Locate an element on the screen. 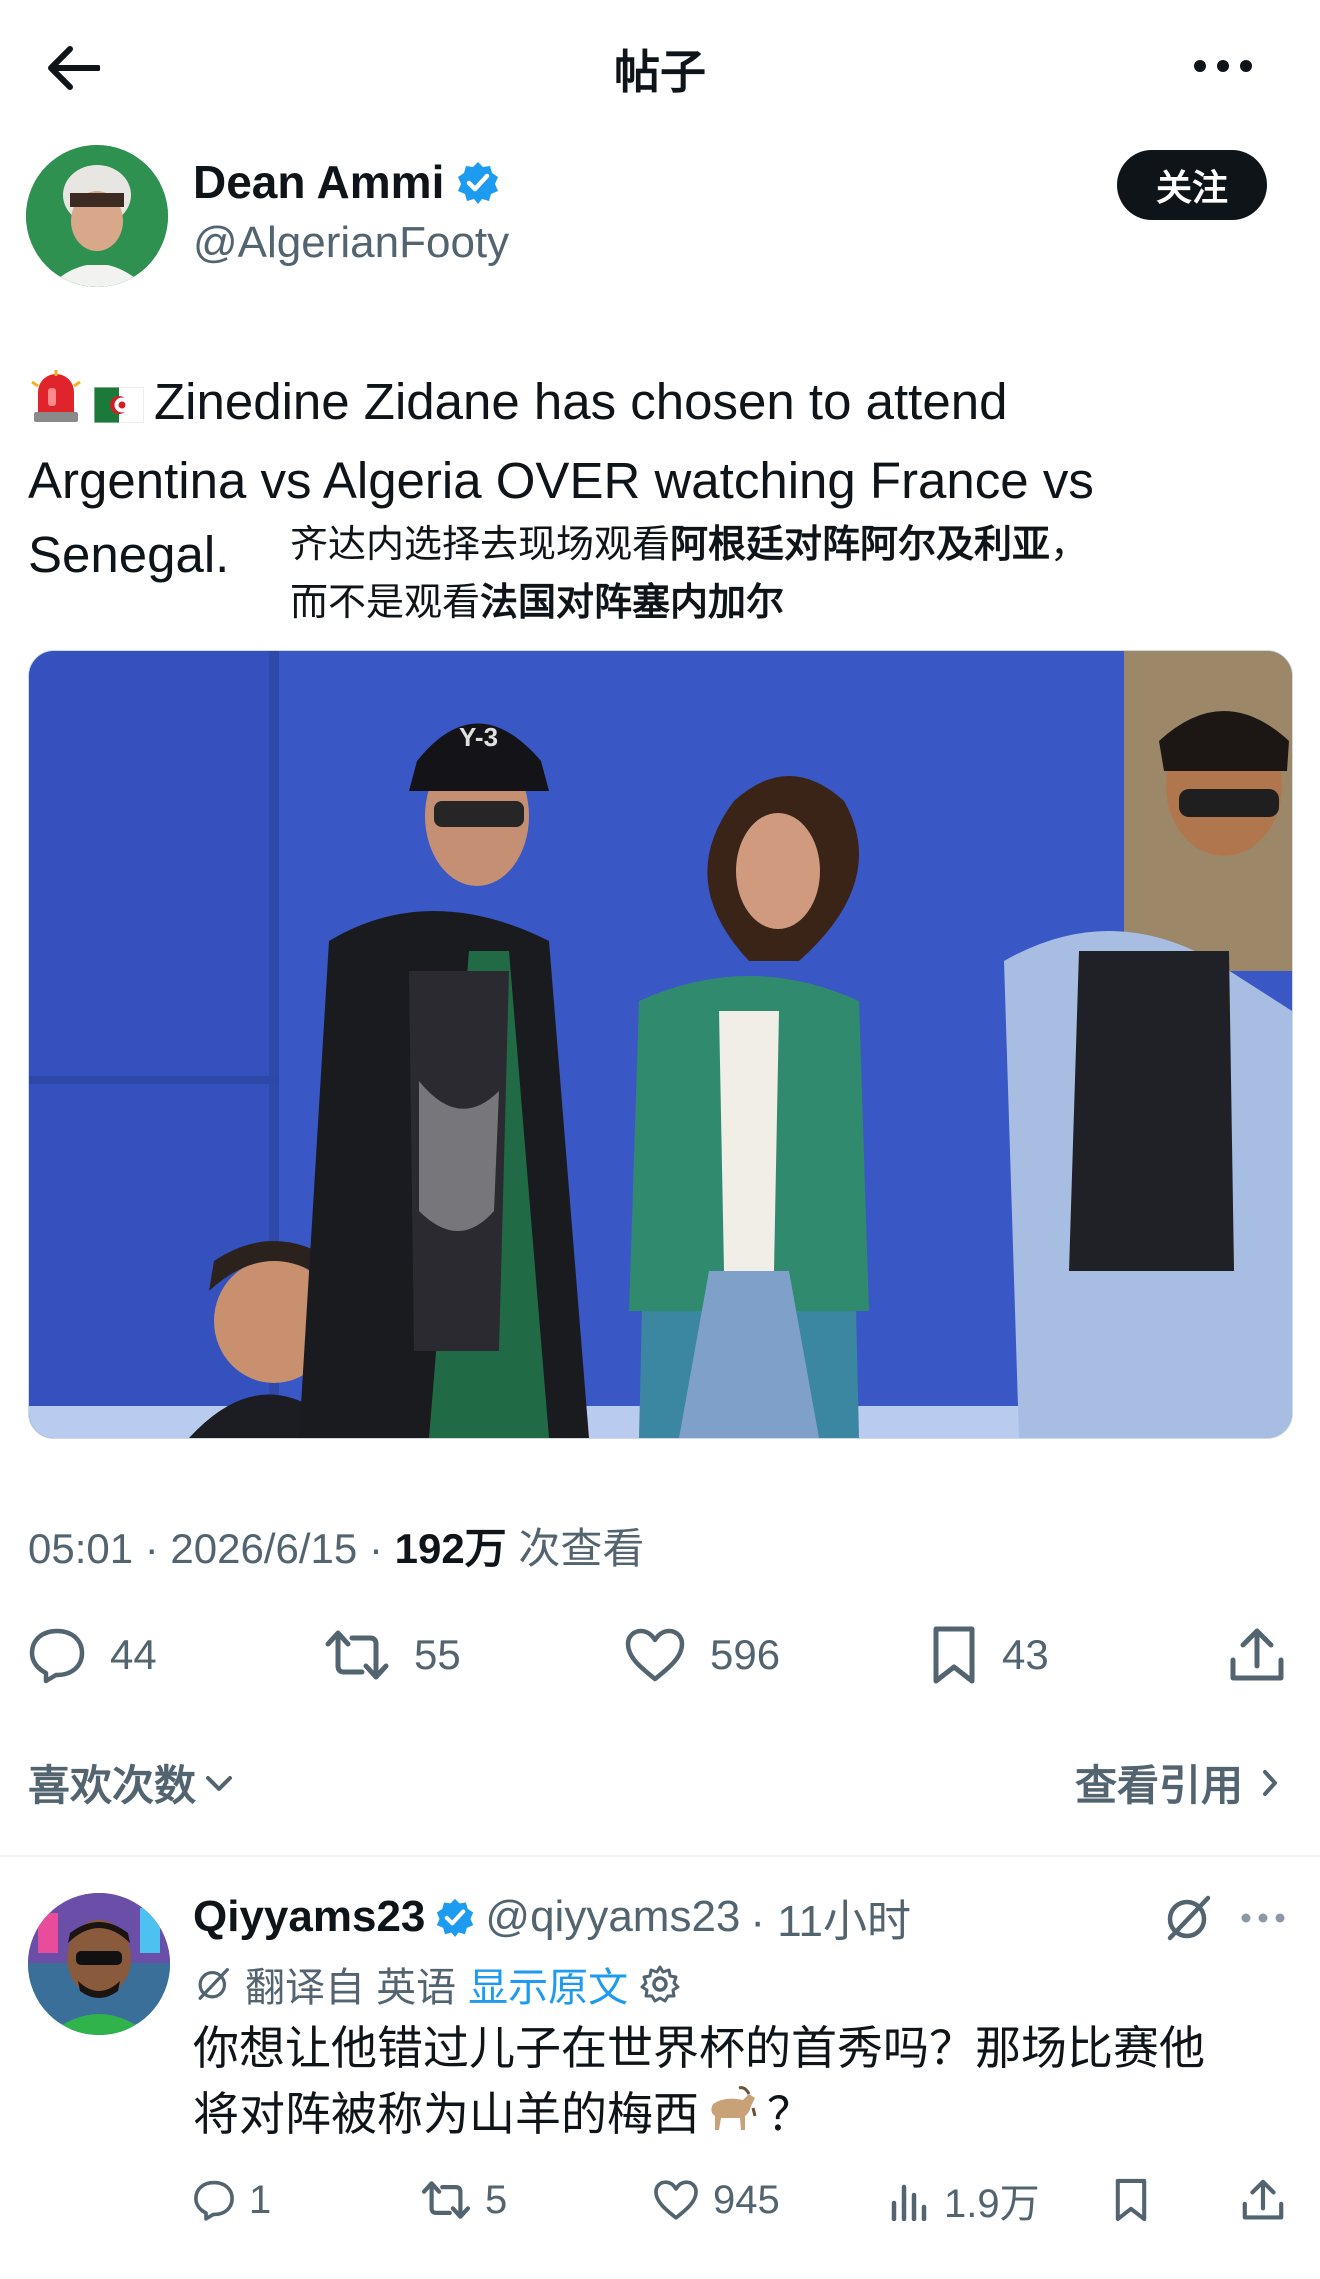 The image size is (1320, 2279). tweet-meta: 05:01 · 2026/6/15 · 192万 次查看 is located at coordinates (336, 1545).